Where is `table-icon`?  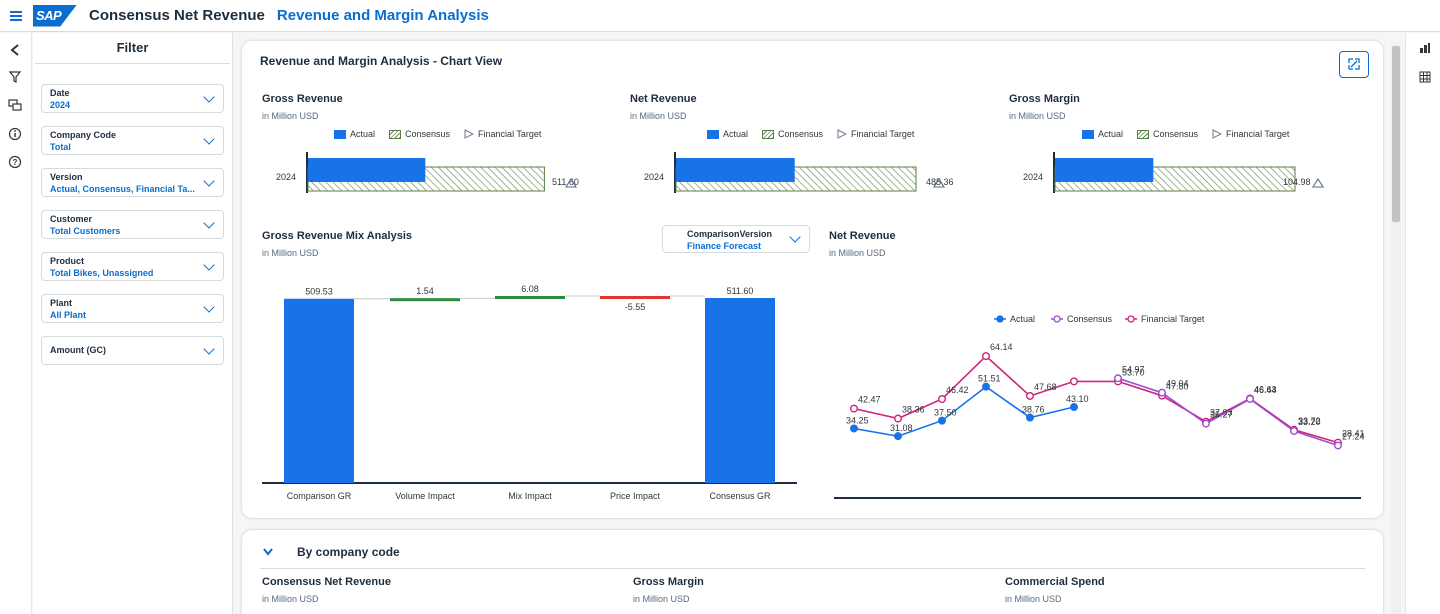
table-icon is located at coordinates (1425, 77).